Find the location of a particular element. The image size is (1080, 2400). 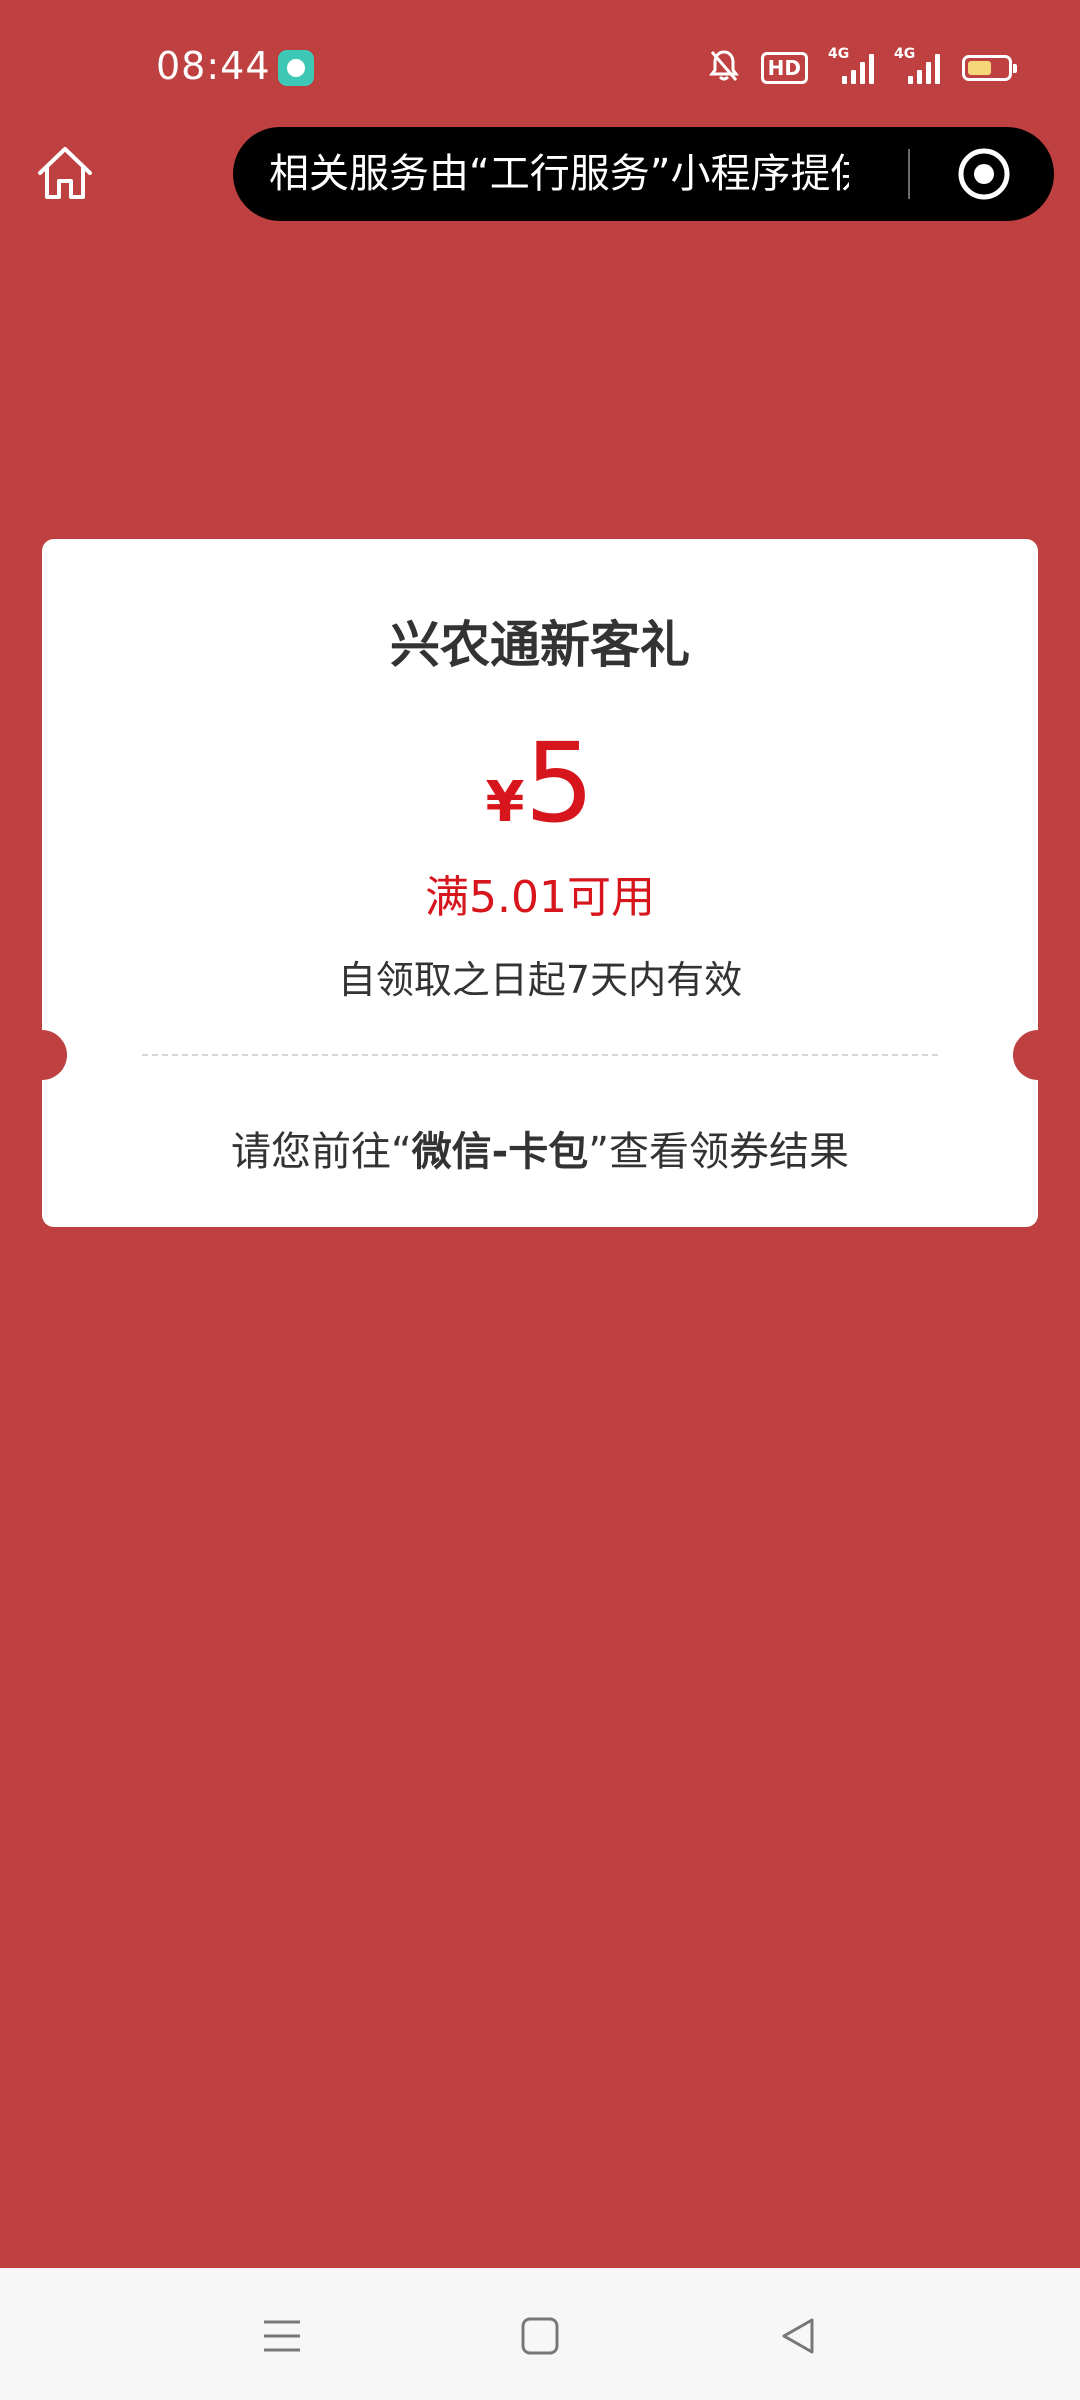

service-provider-text: 相关服务由“工行服务”小程序提供 is located at coordinates (559, 174).